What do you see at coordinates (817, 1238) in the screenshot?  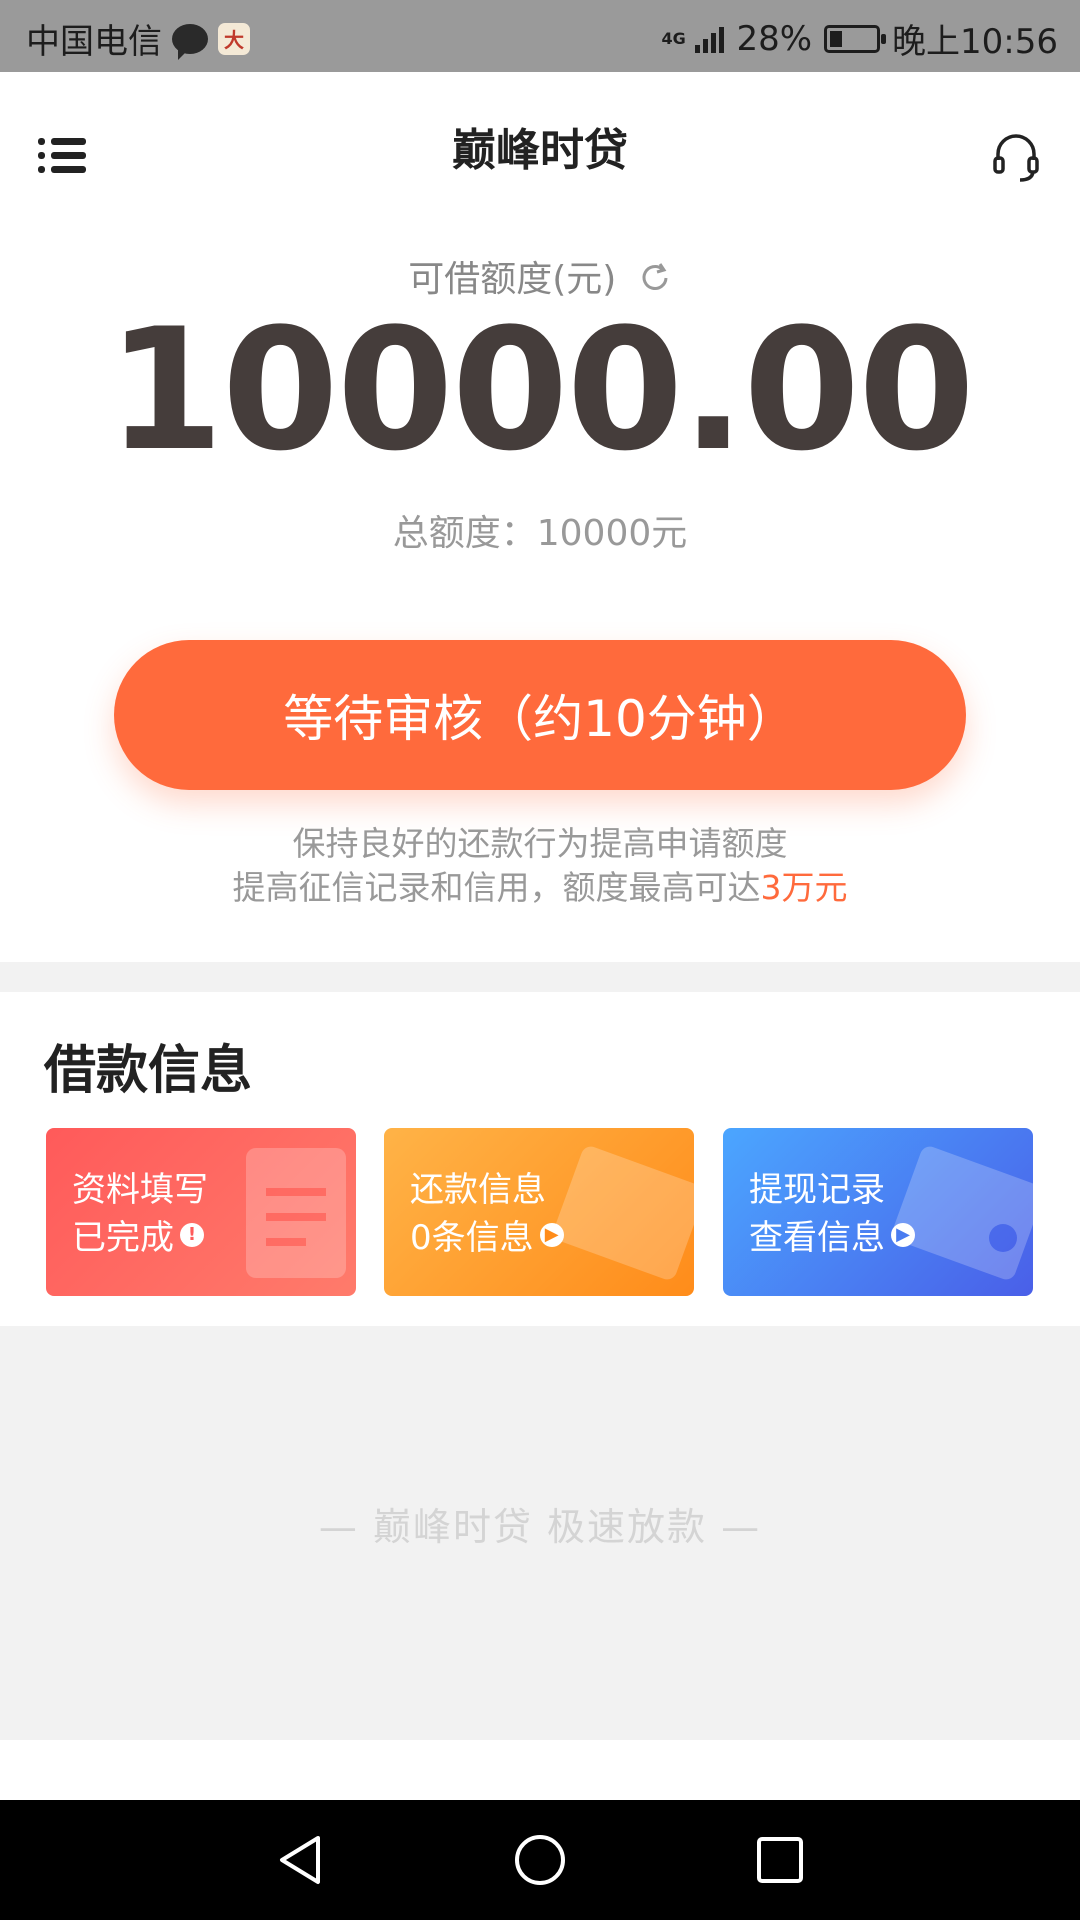 I see `card-status-text: 查看信息` at bounding box center [817, 1238].